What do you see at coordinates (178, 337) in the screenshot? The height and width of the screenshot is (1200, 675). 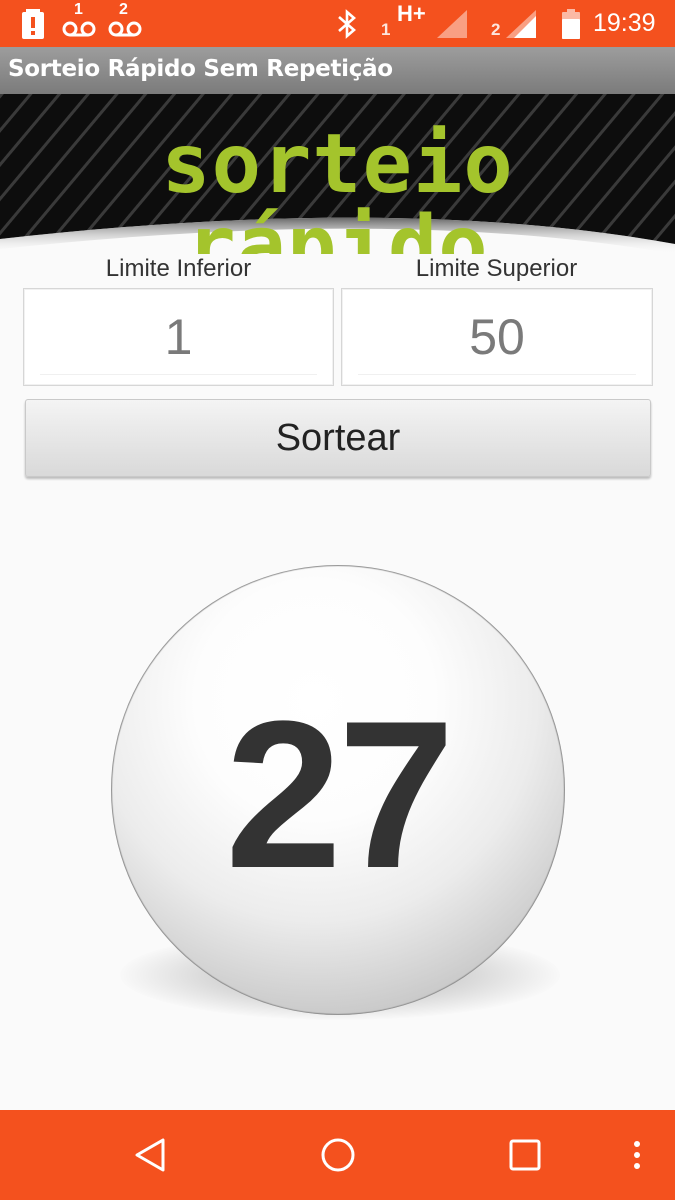 I see `lower-limit-input: 1` at bounding box center [178, 337].